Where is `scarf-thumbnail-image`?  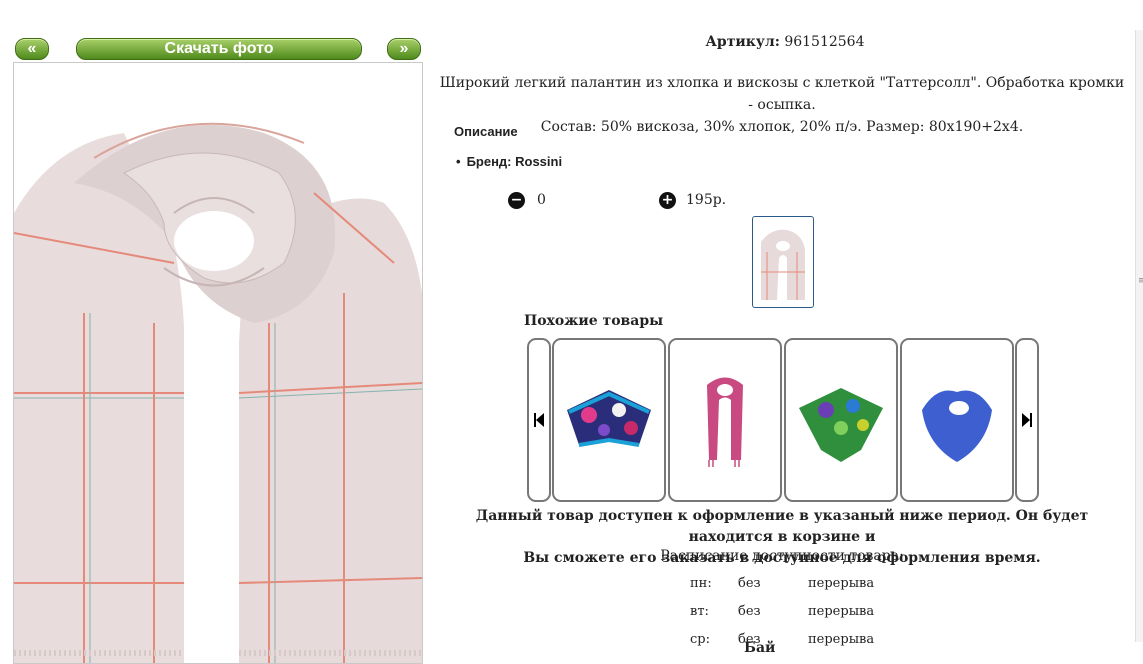 scarf-thumbnail-image is located at coordinates (783, 264).